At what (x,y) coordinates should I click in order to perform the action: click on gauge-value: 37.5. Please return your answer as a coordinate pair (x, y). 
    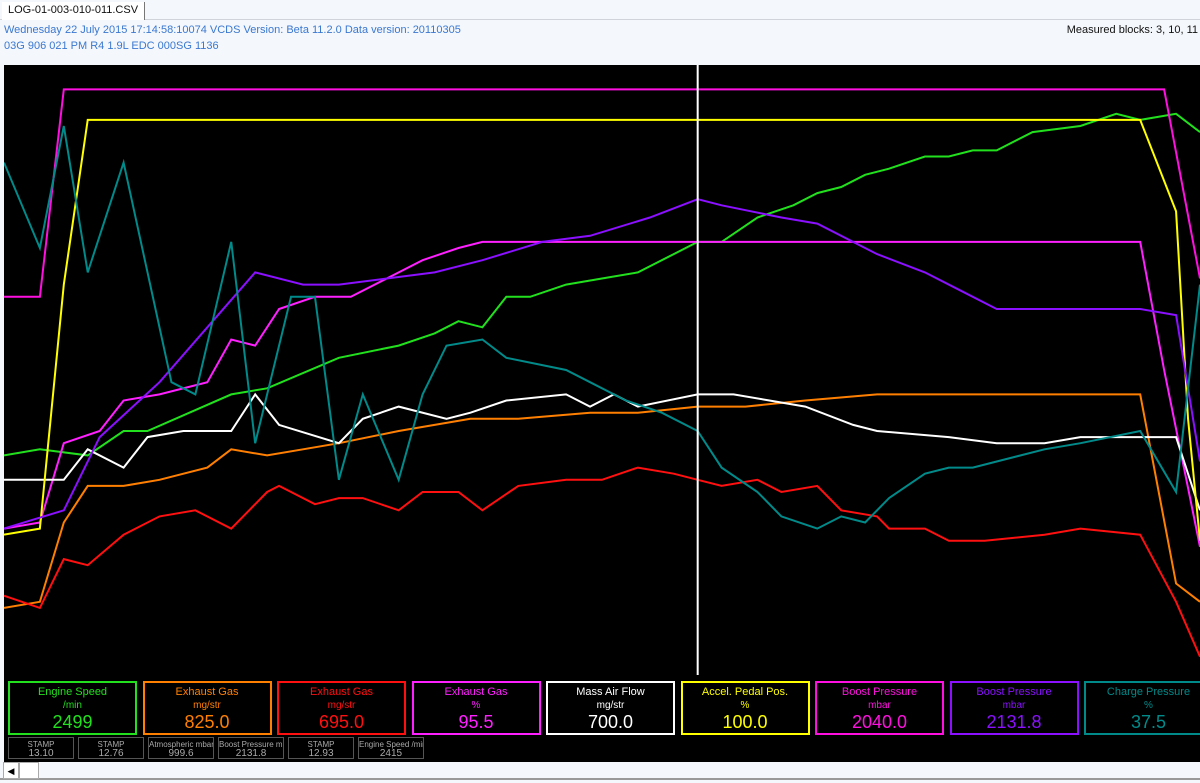
    Looking at the image, I should click on (1148, 722).